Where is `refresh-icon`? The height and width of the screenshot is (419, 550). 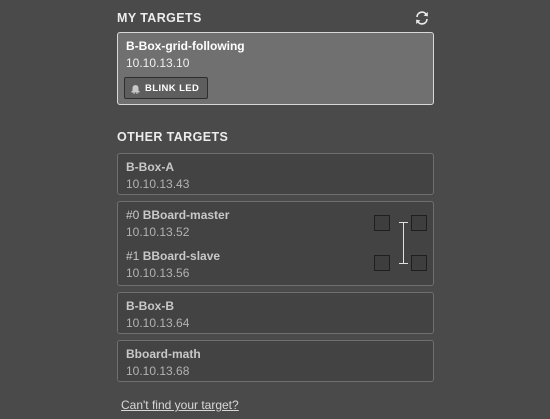 refresh-icon is located at coordinates (422, 18).